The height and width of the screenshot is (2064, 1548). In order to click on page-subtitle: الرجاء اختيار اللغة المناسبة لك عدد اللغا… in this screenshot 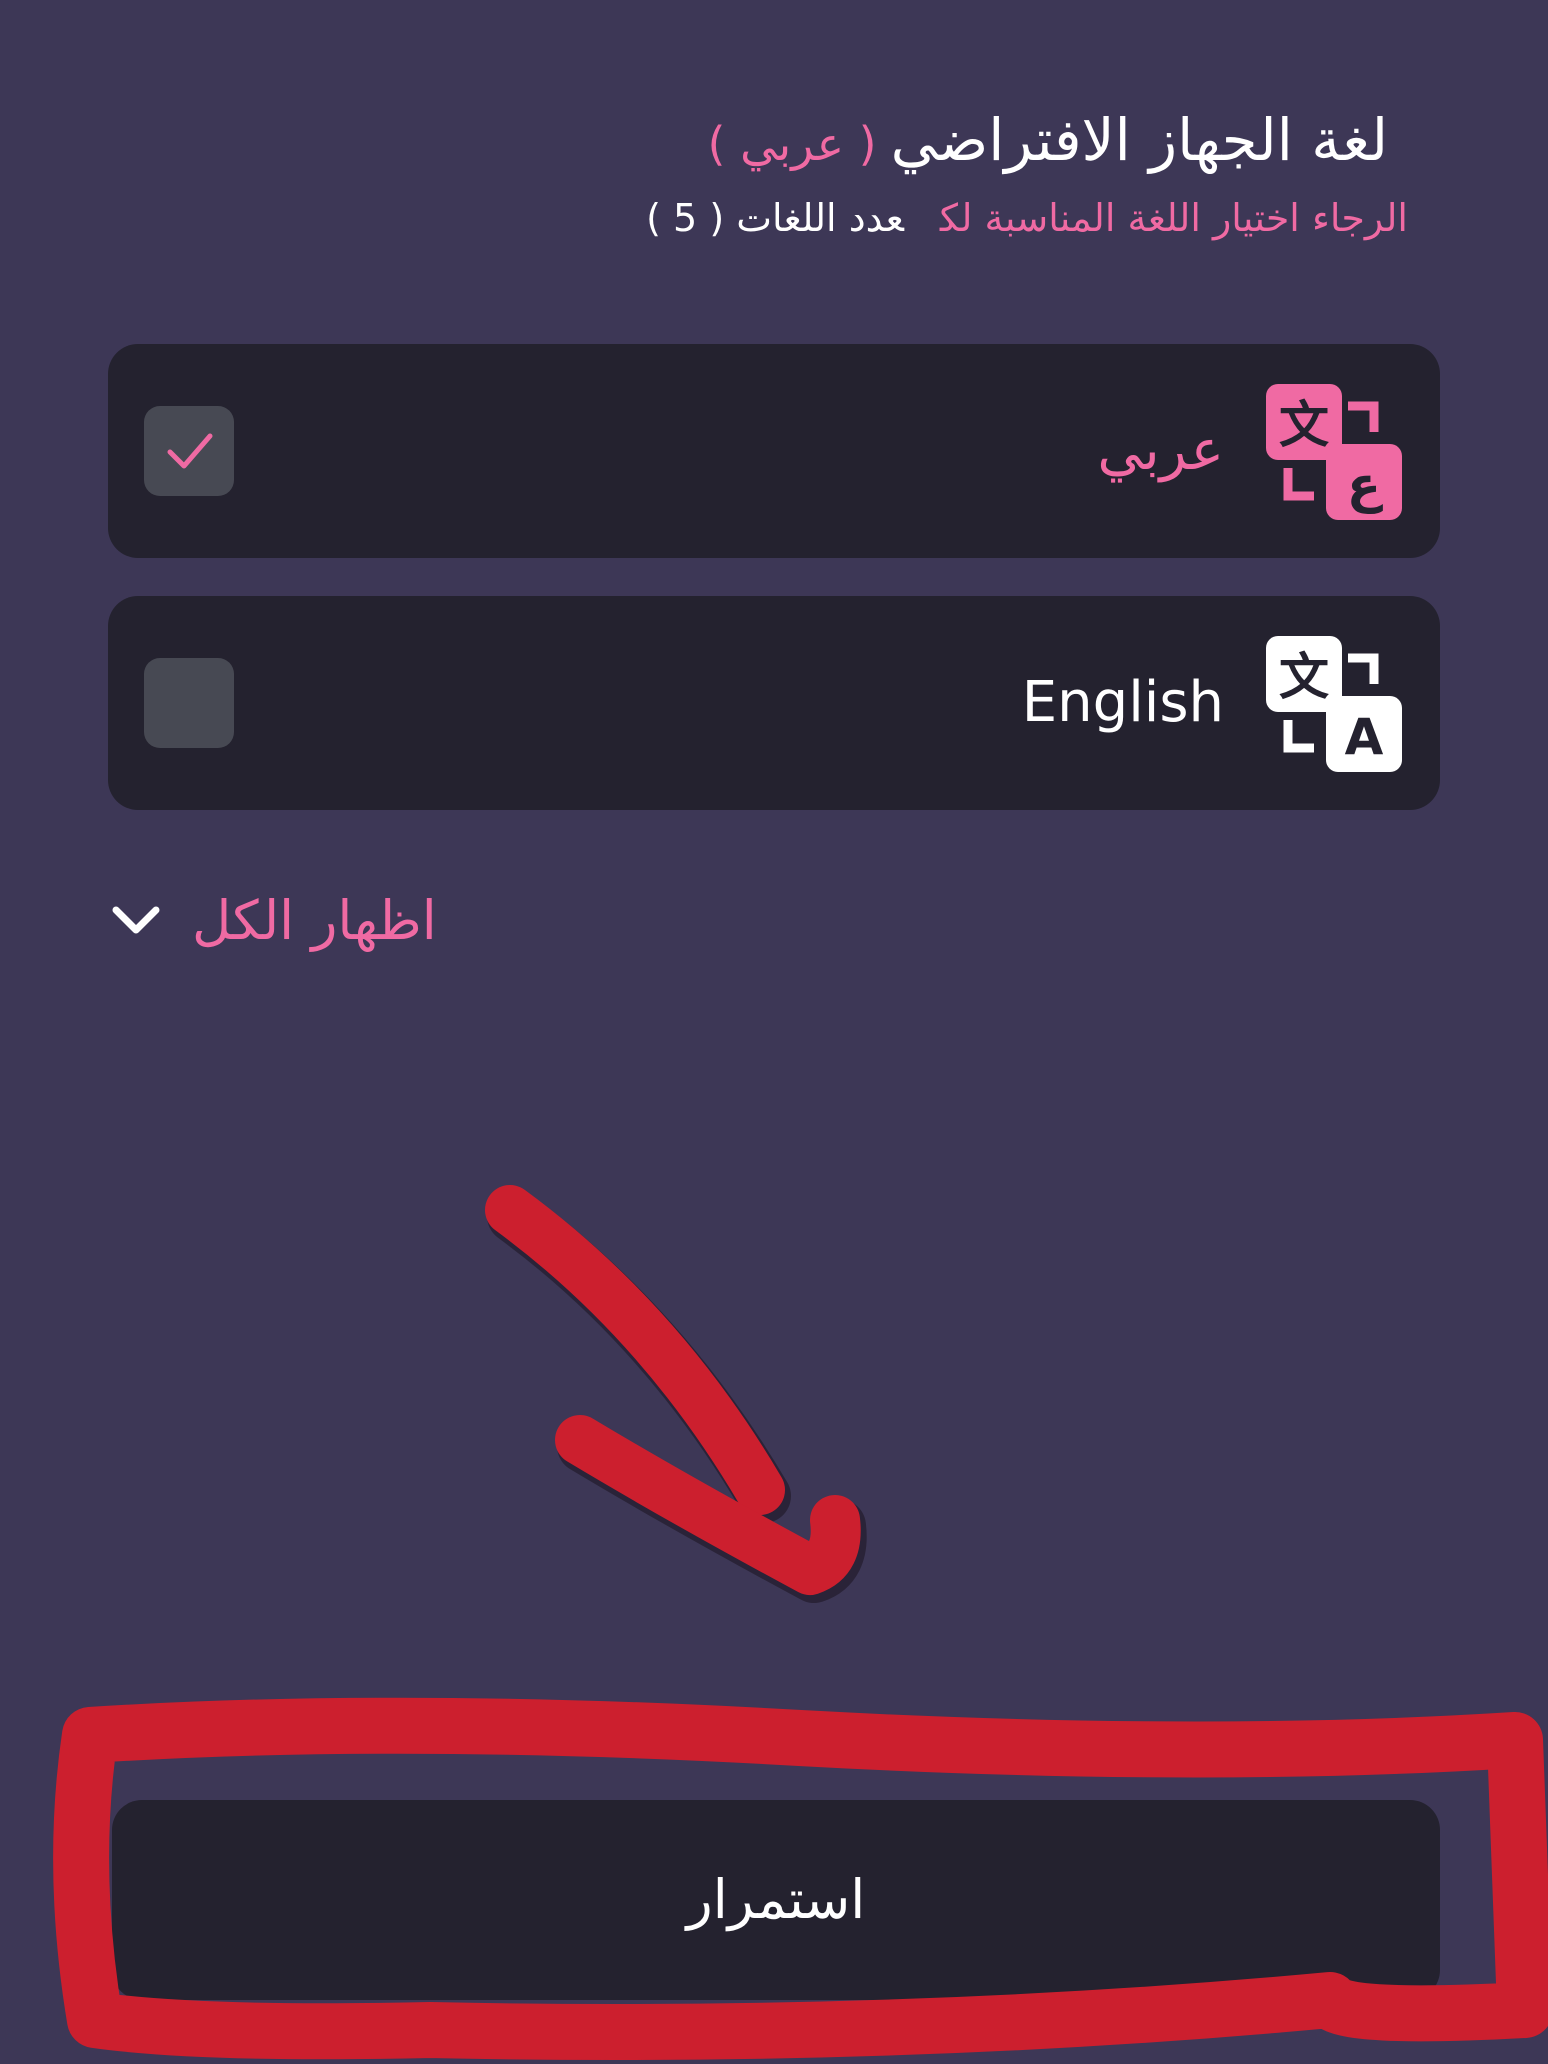, I will do `click(1027, 218)`.